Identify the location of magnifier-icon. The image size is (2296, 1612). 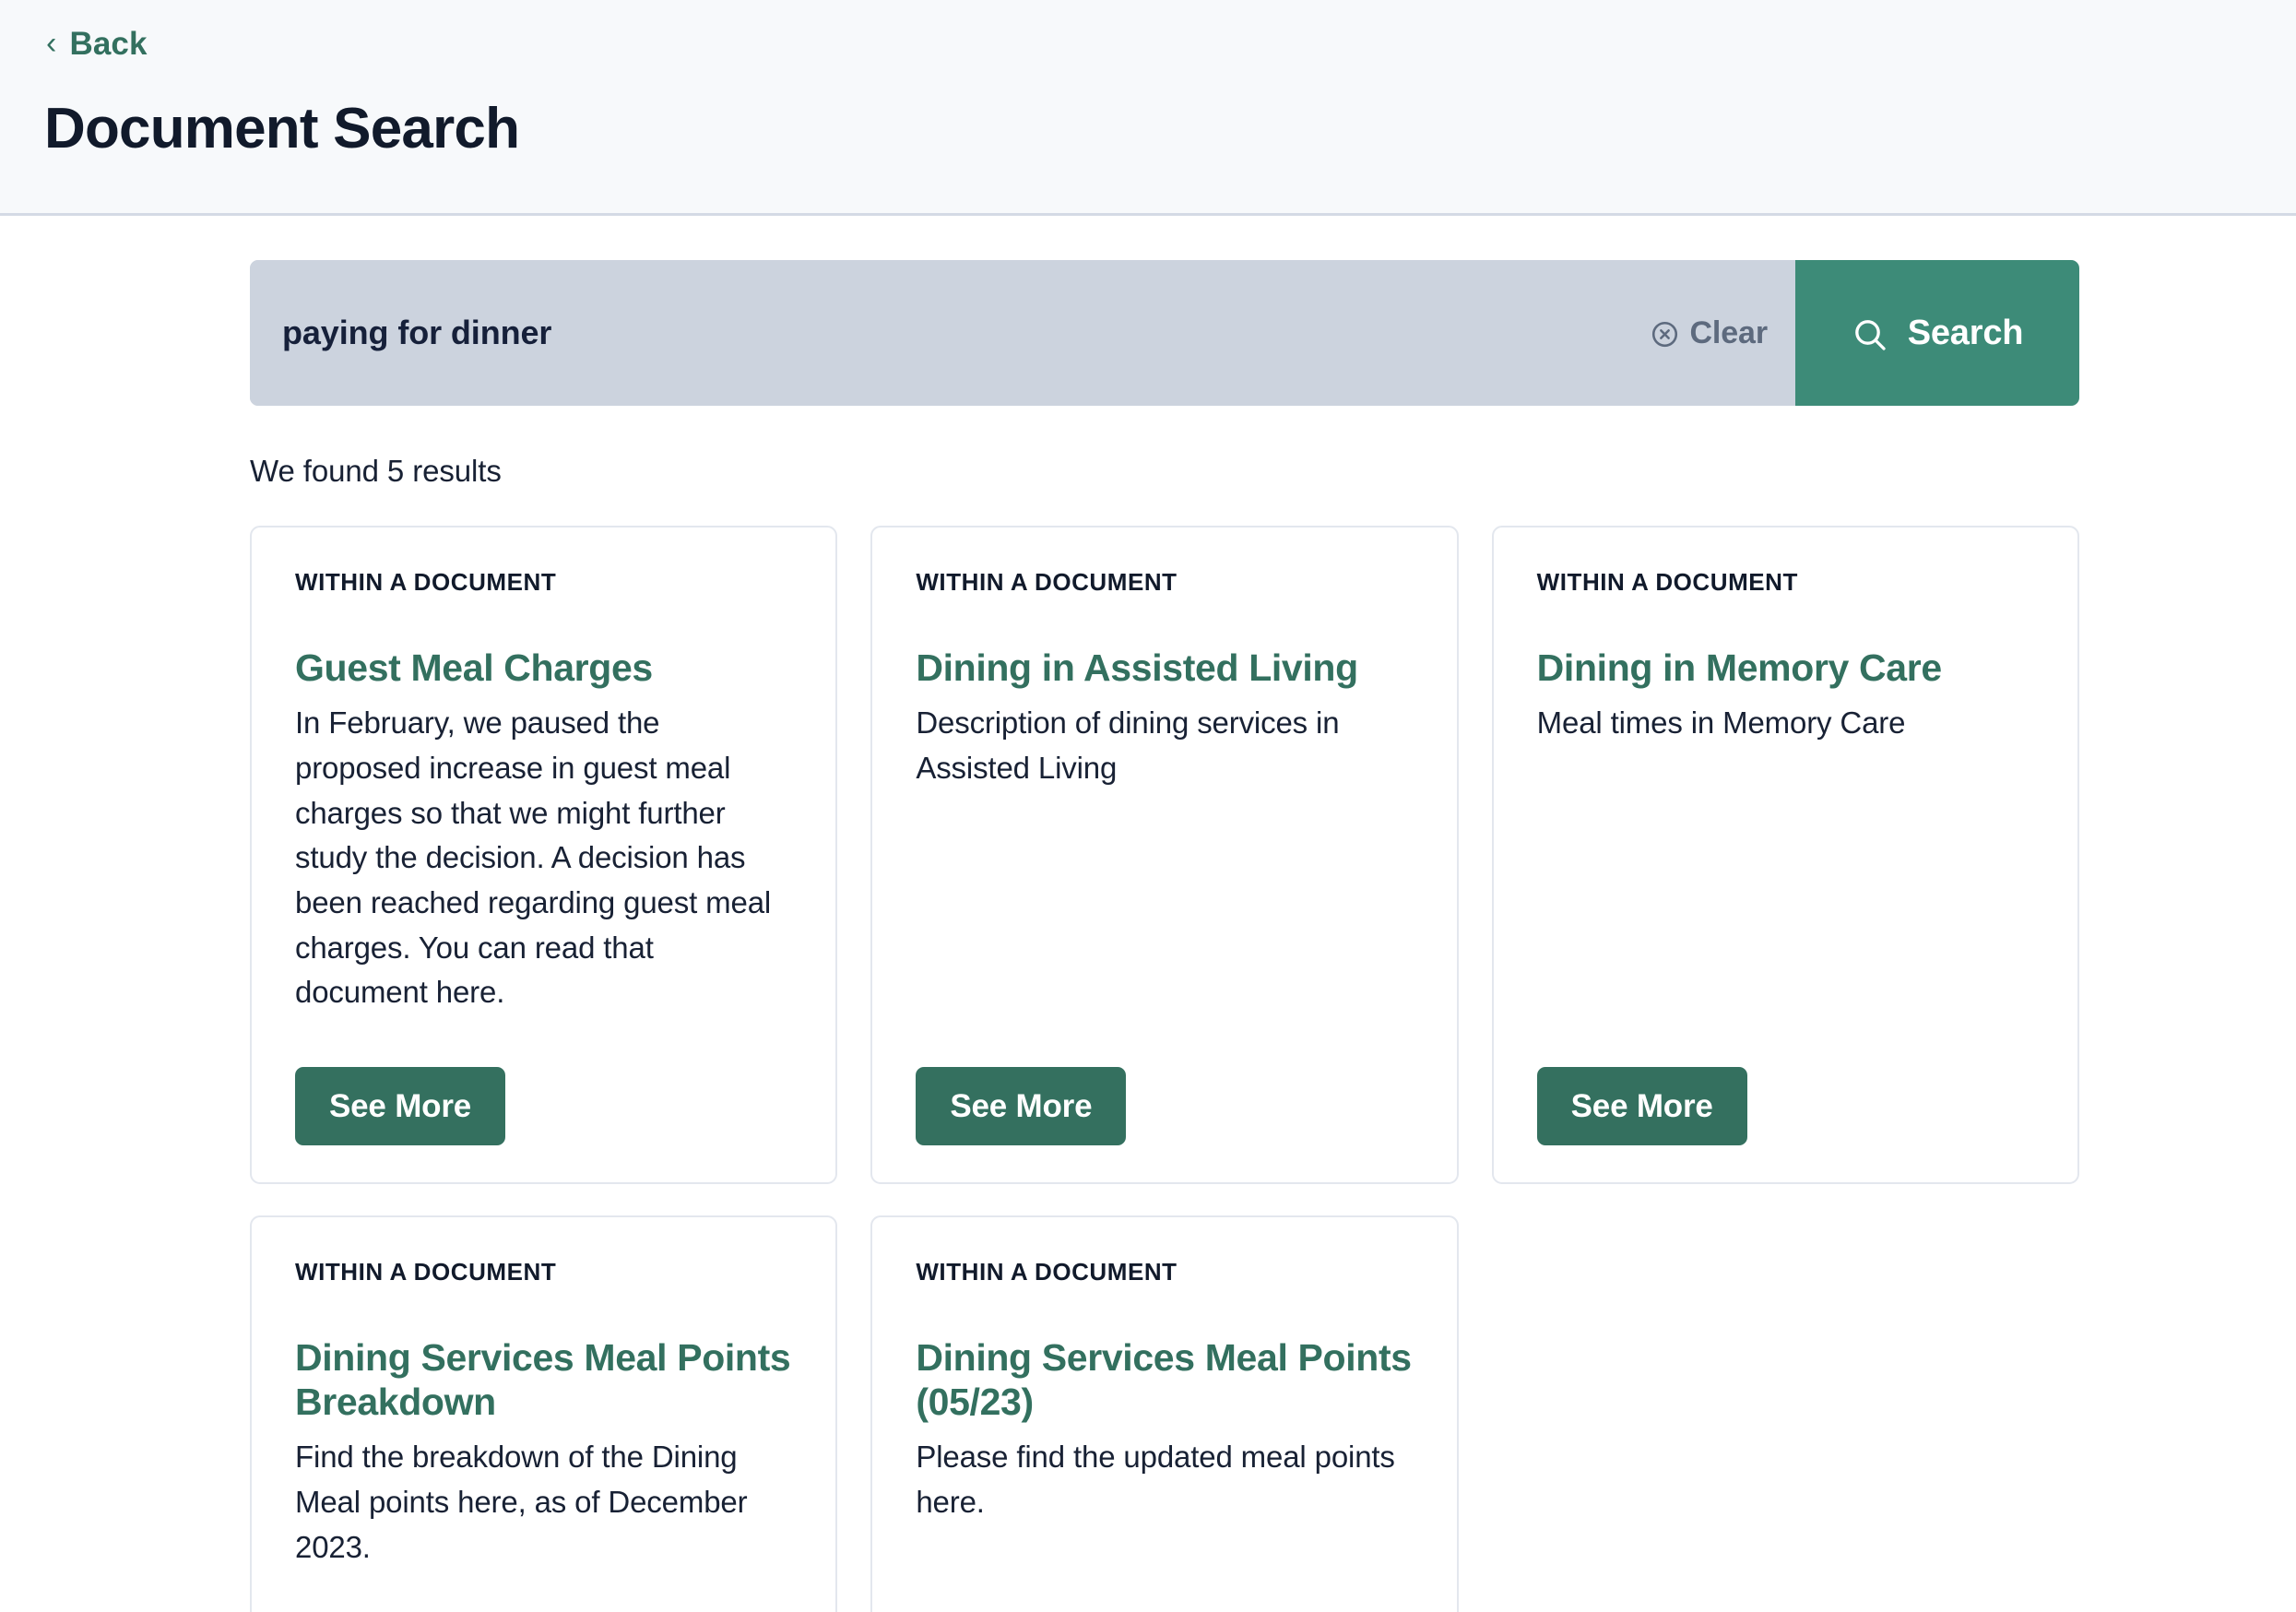
(1870, 334).